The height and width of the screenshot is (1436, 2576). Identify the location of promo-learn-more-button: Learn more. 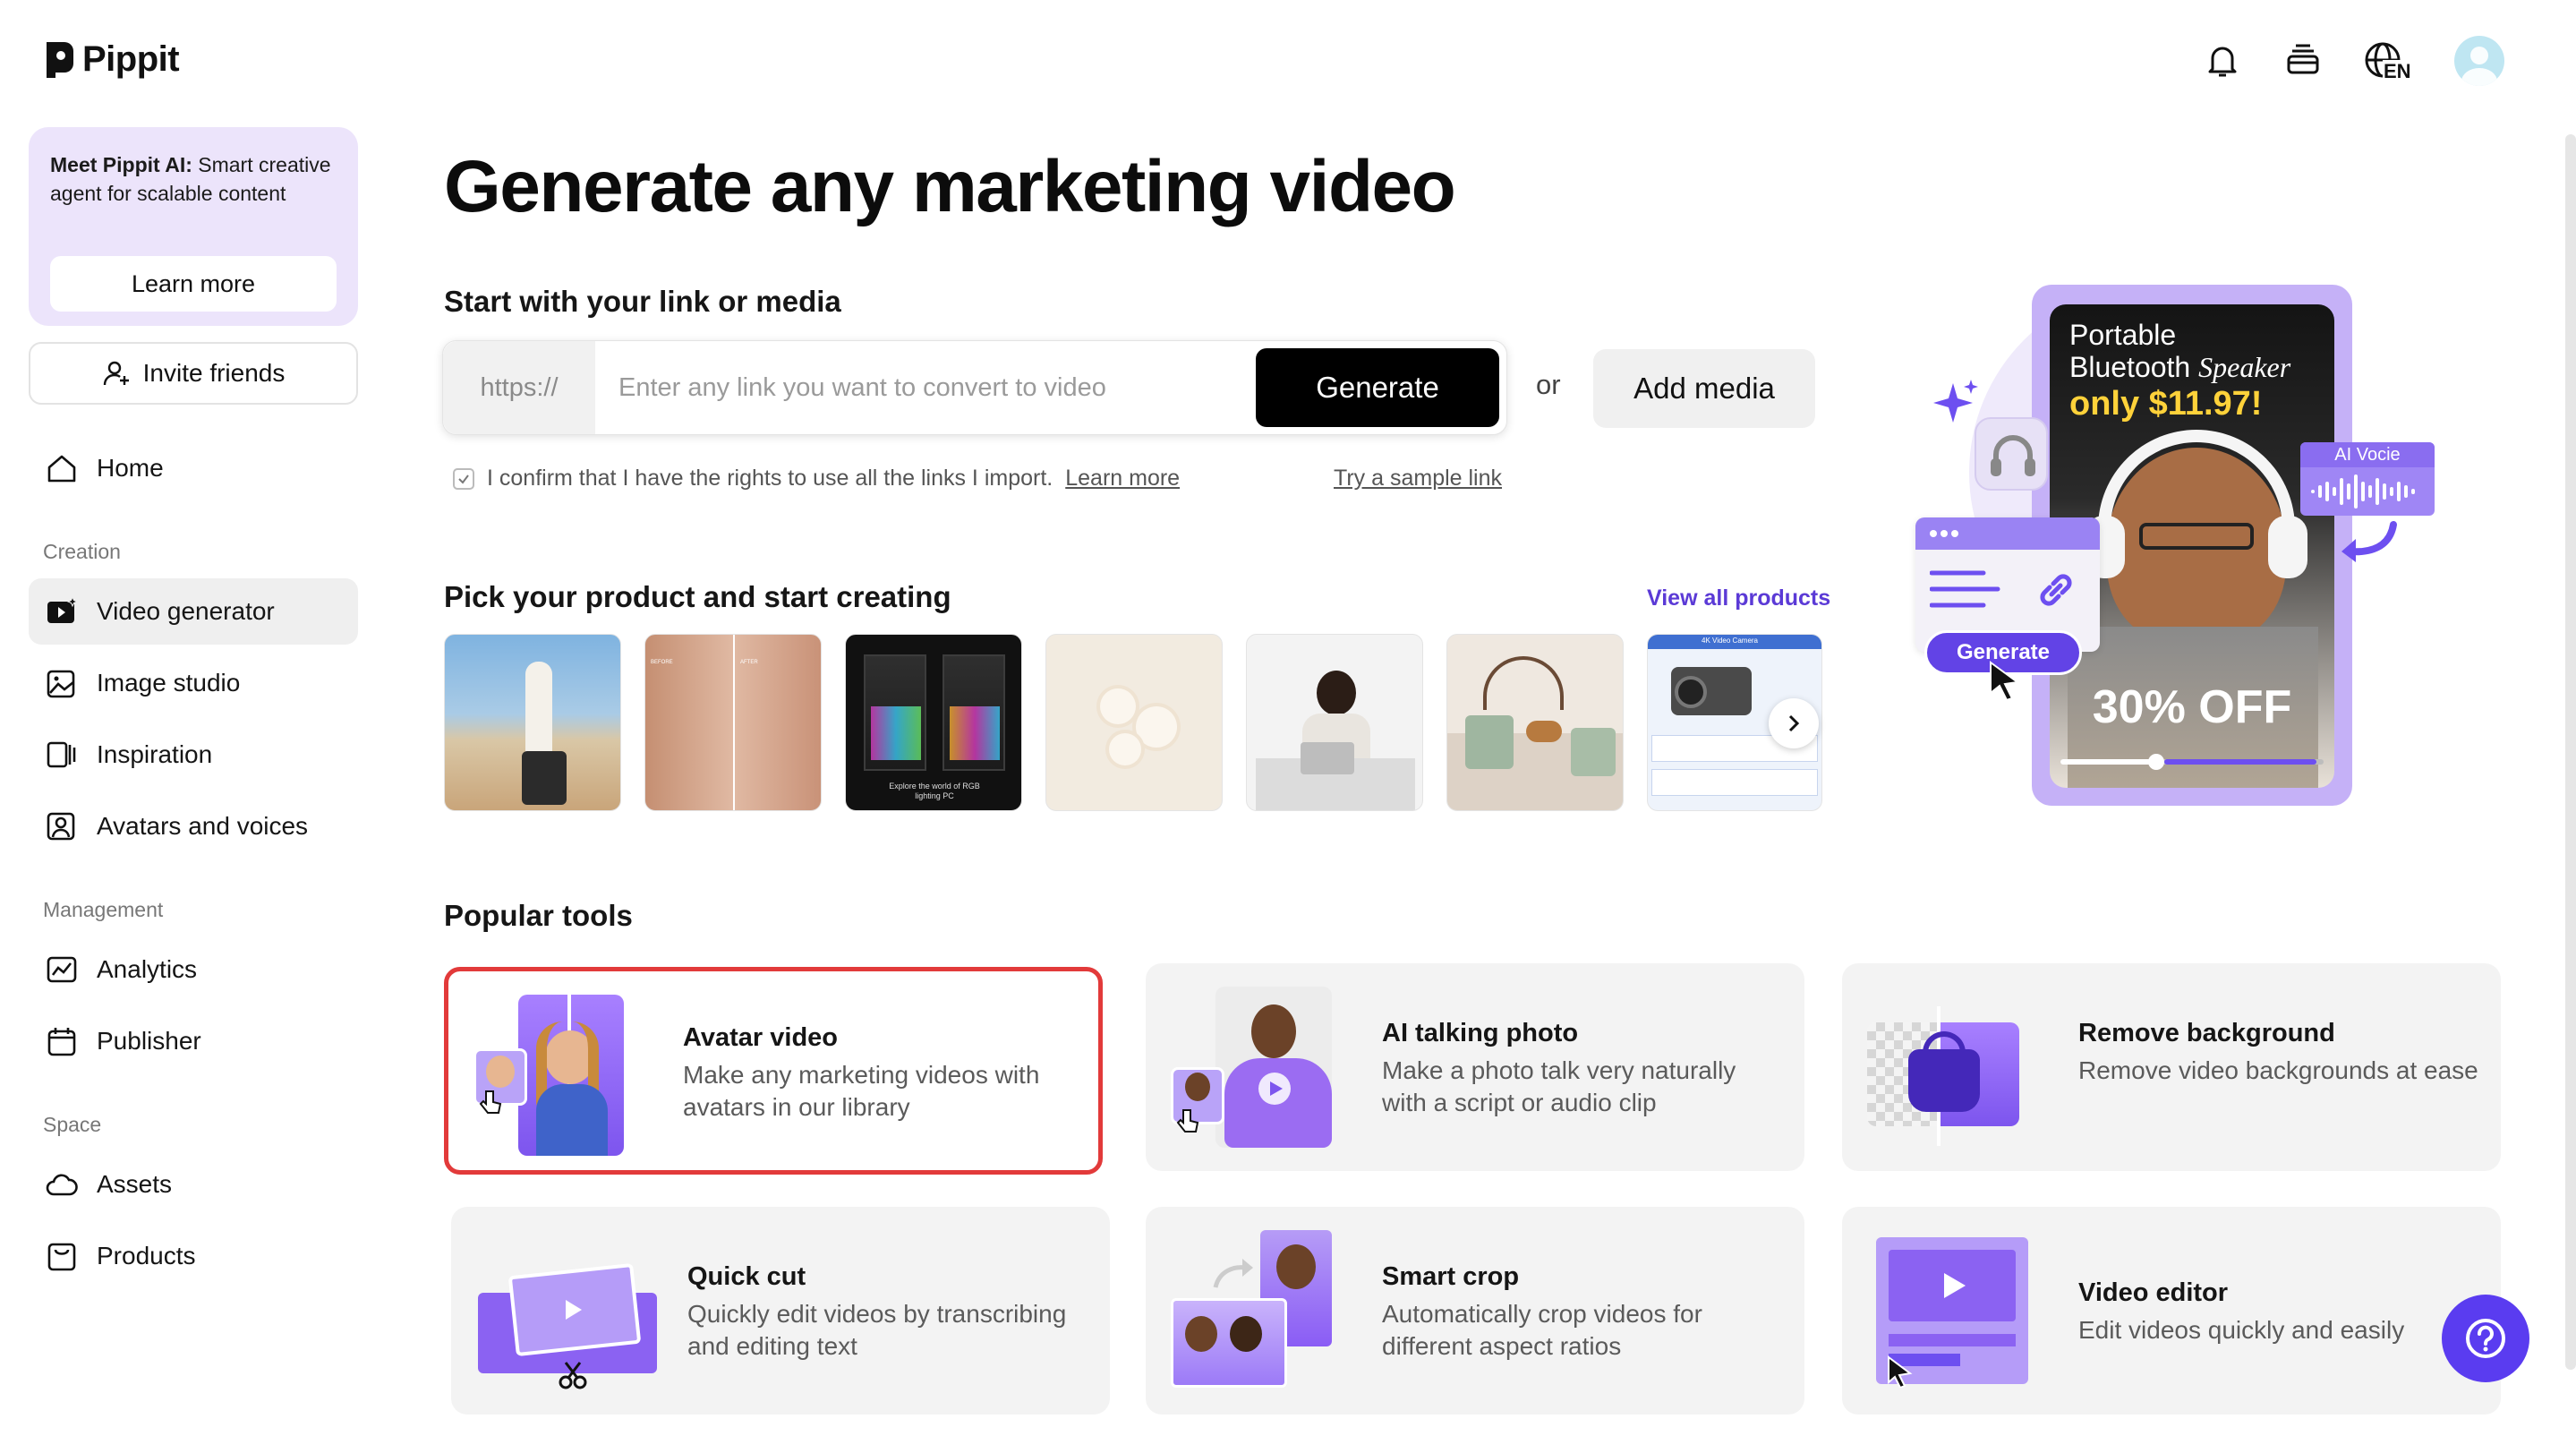
(193, 284).